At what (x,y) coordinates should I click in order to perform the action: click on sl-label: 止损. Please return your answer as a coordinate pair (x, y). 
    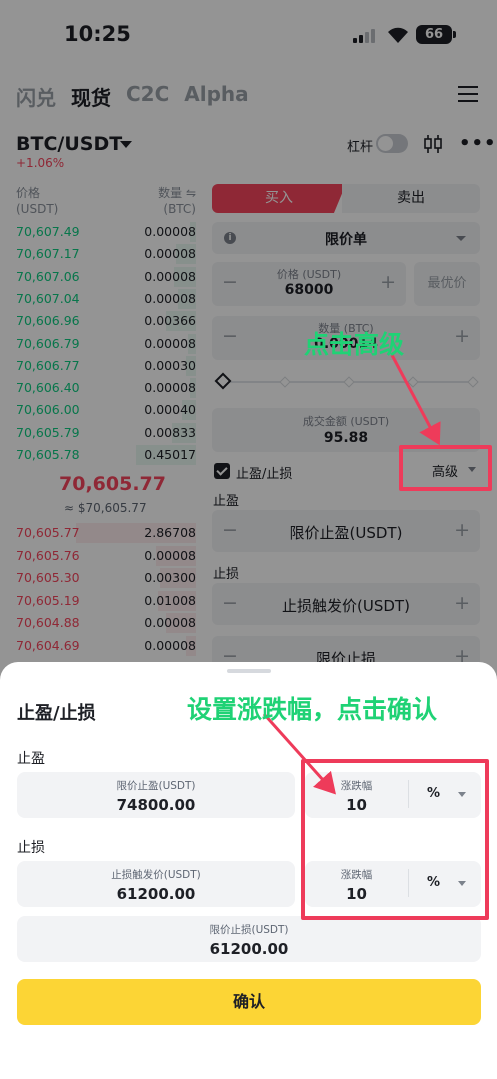
    Looking at the image, I should click on (31, 848).